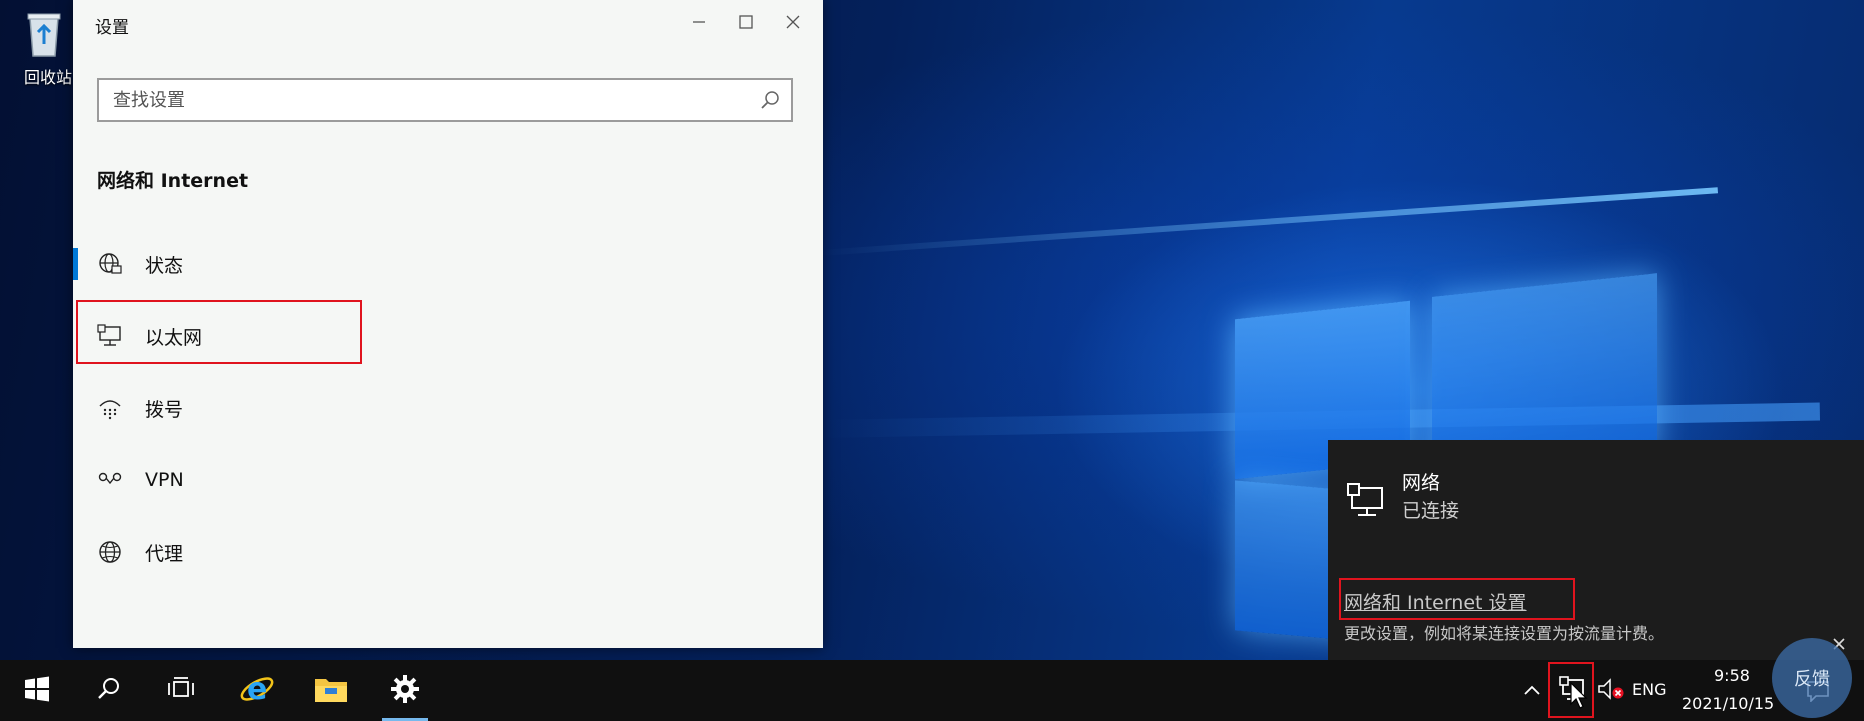 The image size is (1864, 721). Describe the element at coordinates (110, 264) in the screenshot. I see `globe-status-icon` at that location.